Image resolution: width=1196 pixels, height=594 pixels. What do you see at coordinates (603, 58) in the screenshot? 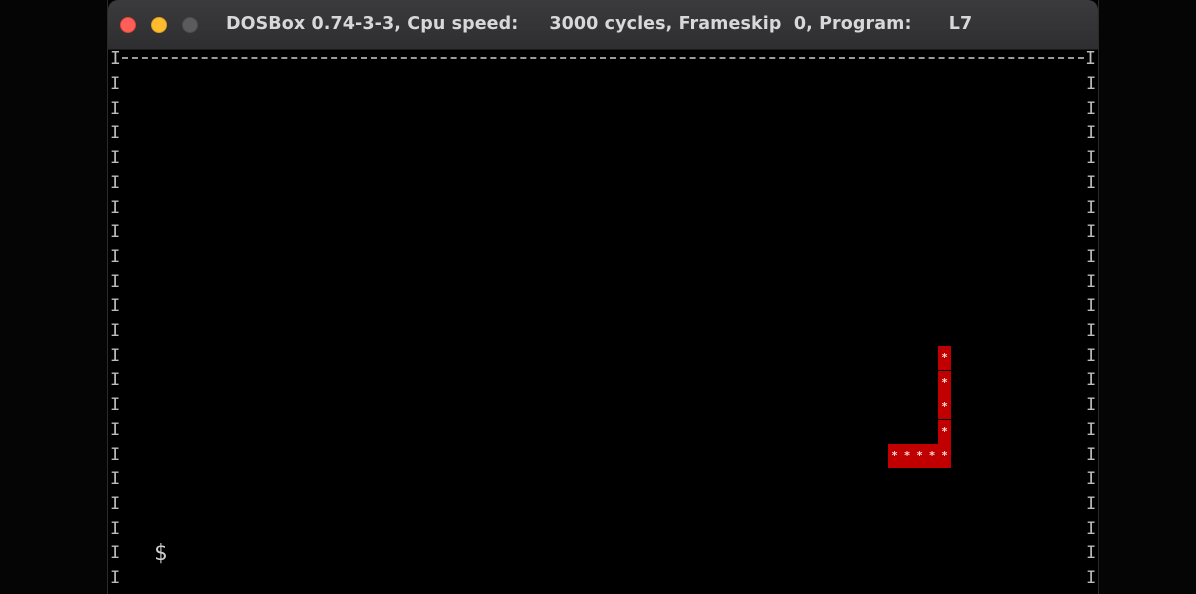
I see `game-border-top` at bounding box center [603, 58].